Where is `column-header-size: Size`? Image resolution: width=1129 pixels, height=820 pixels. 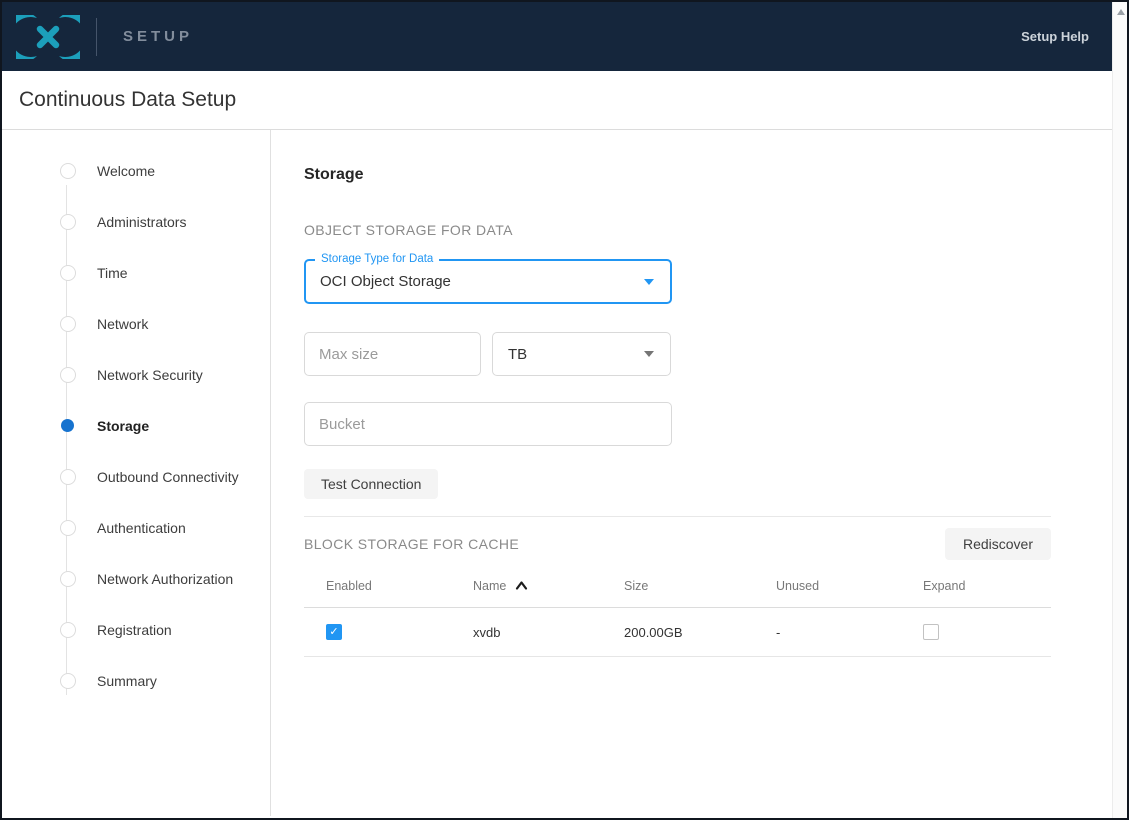
column-header-size: Size is located at coordinates (636, 585).